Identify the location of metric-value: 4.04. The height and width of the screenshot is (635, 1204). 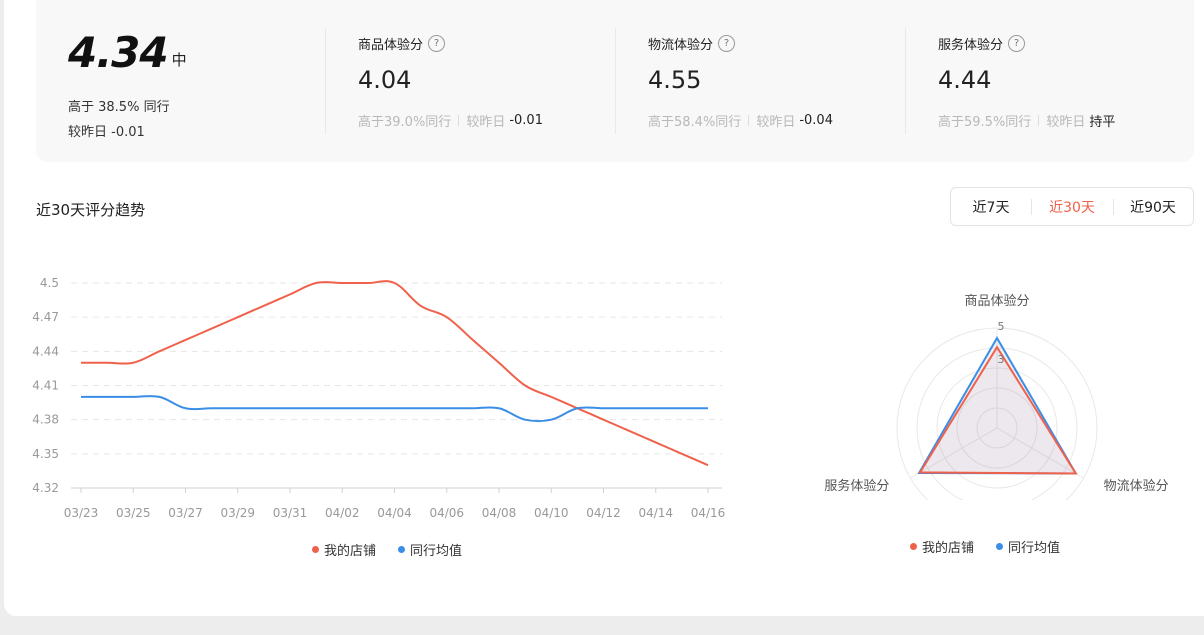
(385, 80).